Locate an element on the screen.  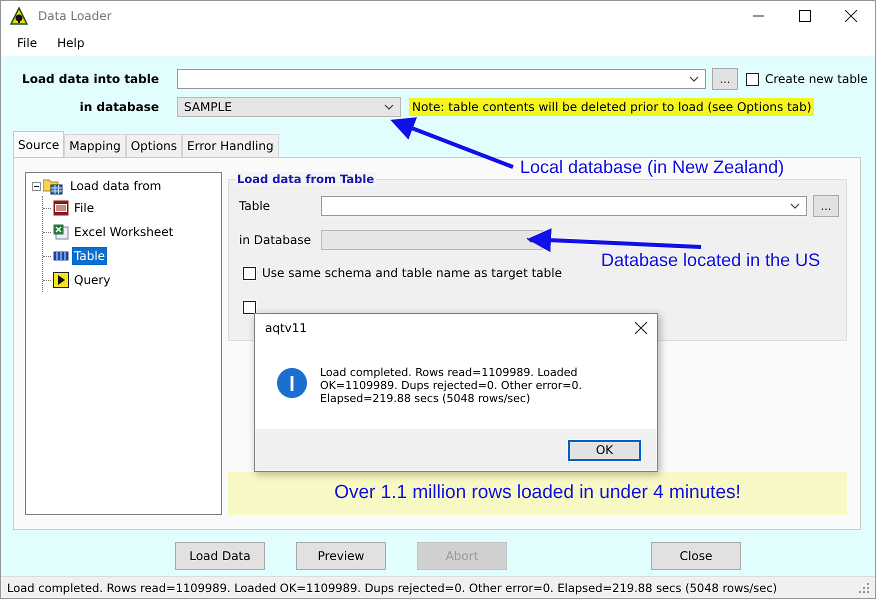
tab: Source is located at coordinates (38, 144).